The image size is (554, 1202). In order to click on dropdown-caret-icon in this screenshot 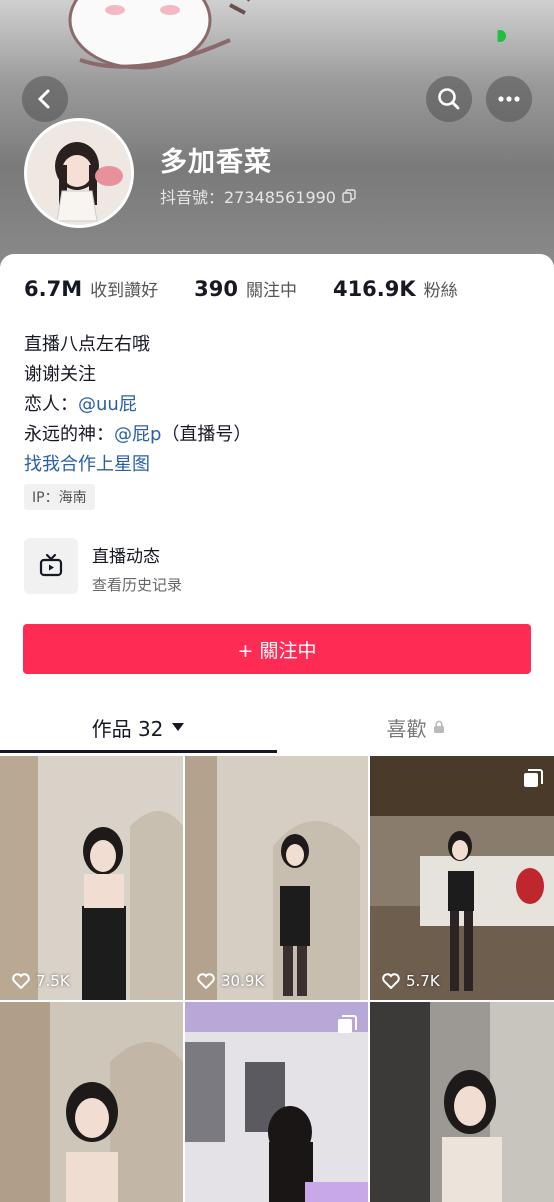, I will do `click(178, 727)`.